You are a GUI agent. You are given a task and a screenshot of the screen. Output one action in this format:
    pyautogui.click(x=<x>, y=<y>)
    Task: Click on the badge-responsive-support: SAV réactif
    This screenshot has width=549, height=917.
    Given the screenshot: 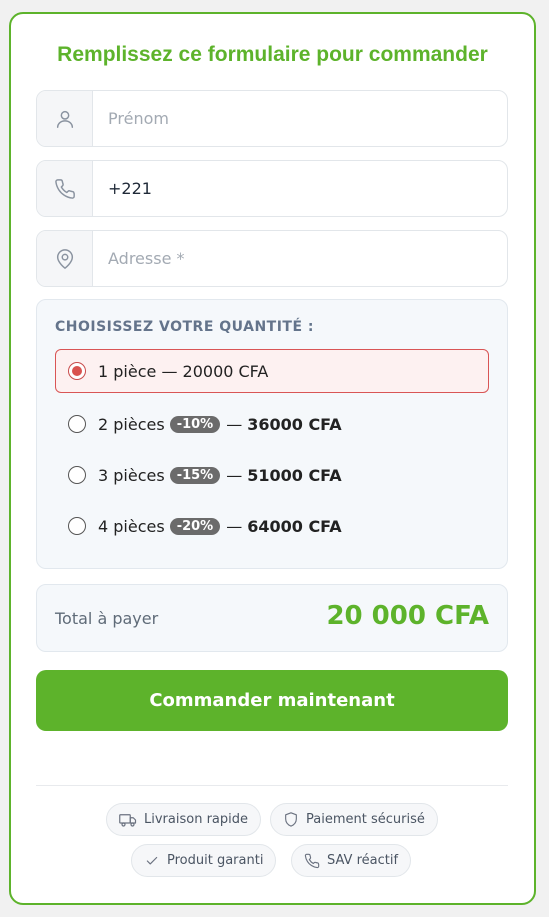 What is the action you would take?
    pyautogui.click(x=351, y=860)
    